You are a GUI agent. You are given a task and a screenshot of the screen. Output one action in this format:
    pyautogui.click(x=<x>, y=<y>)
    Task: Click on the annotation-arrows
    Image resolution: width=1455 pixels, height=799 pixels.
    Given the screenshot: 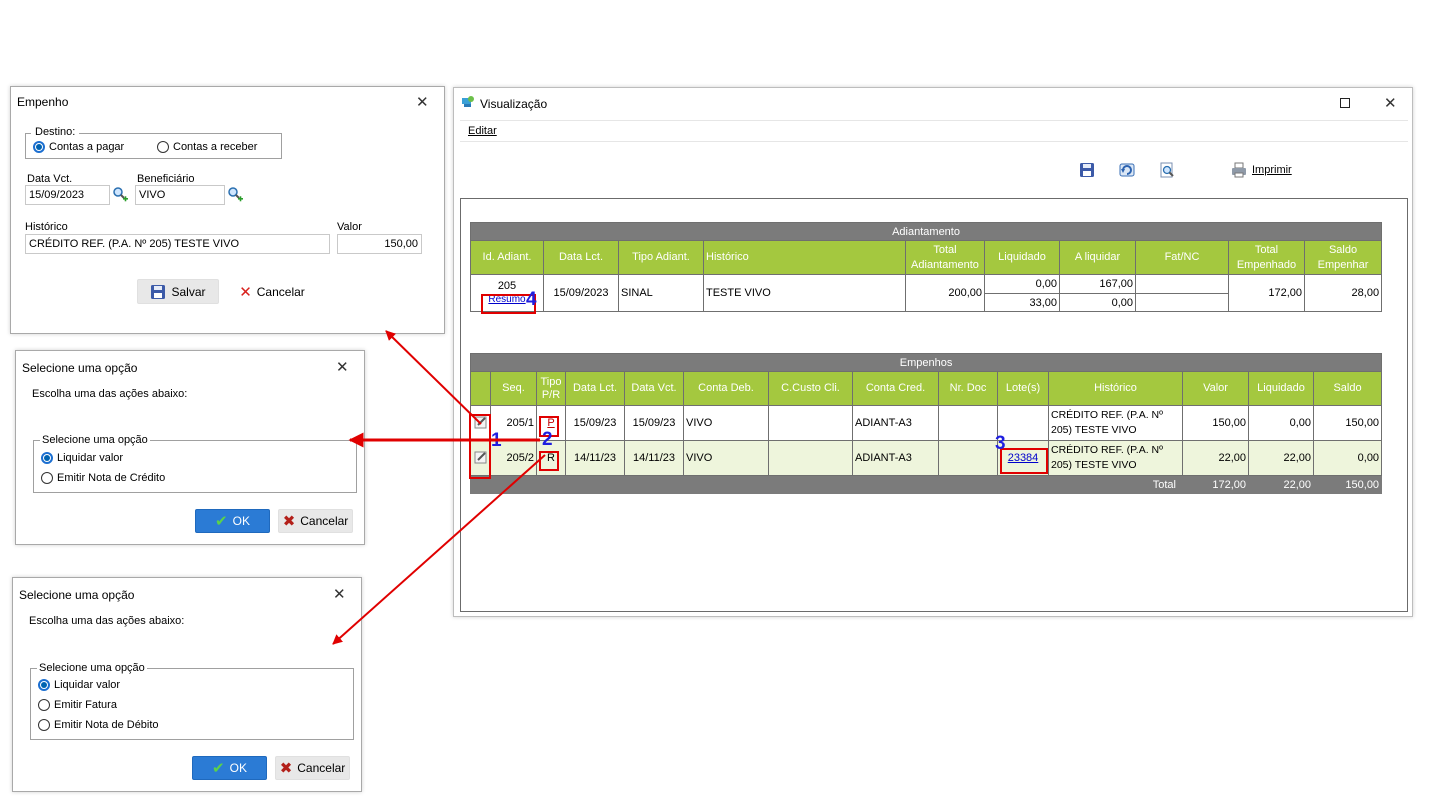 What is the action you would take?
    pyautogui.click(x=439, y=487)
    